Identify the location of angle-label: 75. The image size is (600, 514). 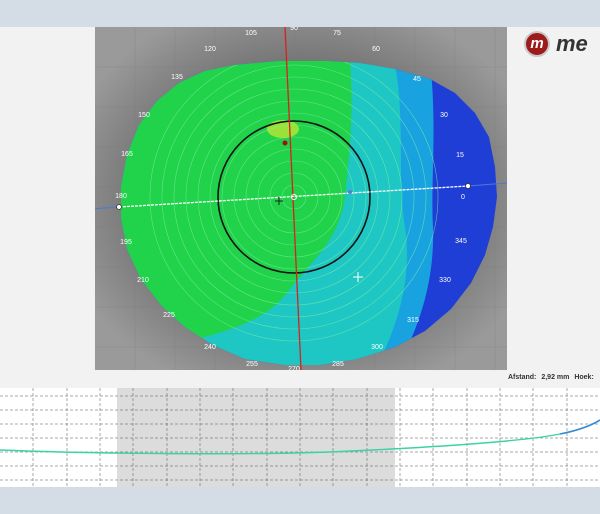
(337, 33).